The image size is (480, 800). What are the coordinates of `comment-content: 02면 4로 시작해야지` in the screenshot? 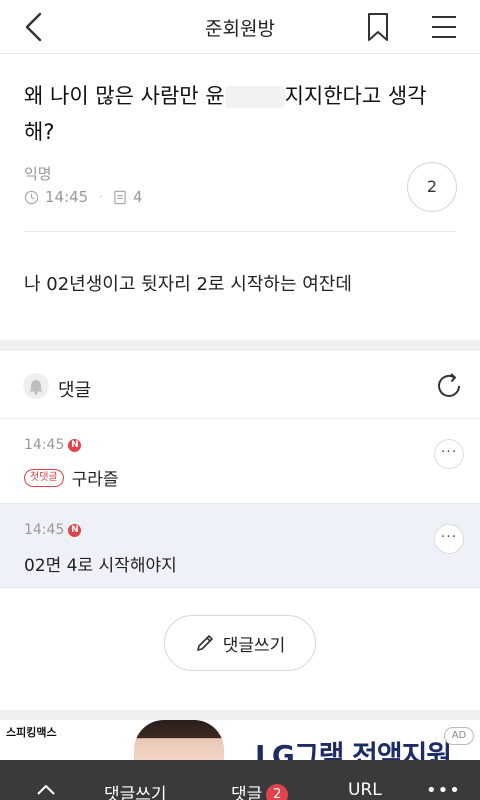 It's located at (100, 563).